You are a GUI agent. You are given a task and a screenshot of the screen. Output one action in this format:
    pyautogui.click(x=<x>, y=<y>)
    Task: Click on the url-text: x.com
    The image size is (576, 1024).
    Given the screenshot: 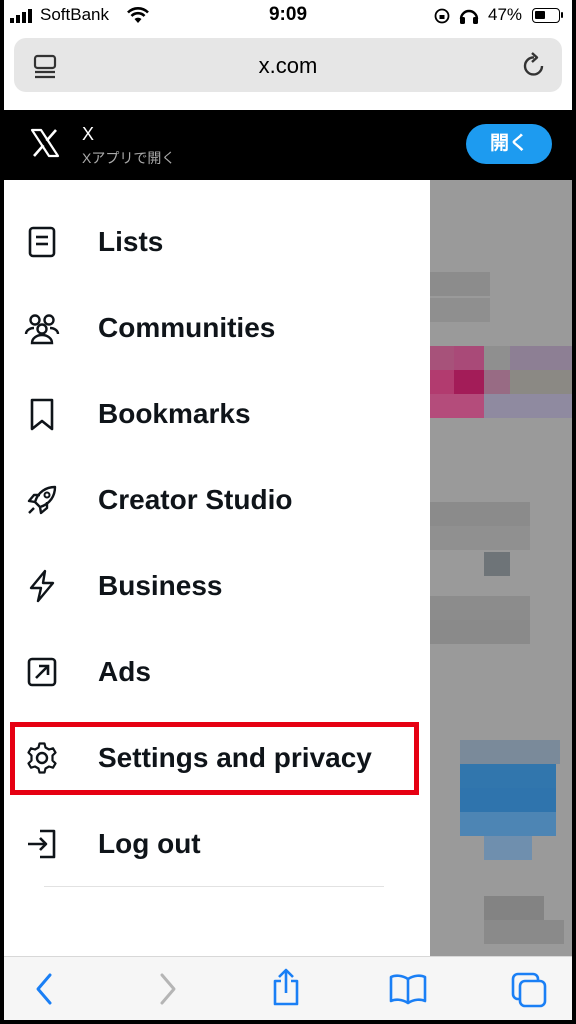 What is the action you would take?
    pyautogui.click(x=288, y=66)
    